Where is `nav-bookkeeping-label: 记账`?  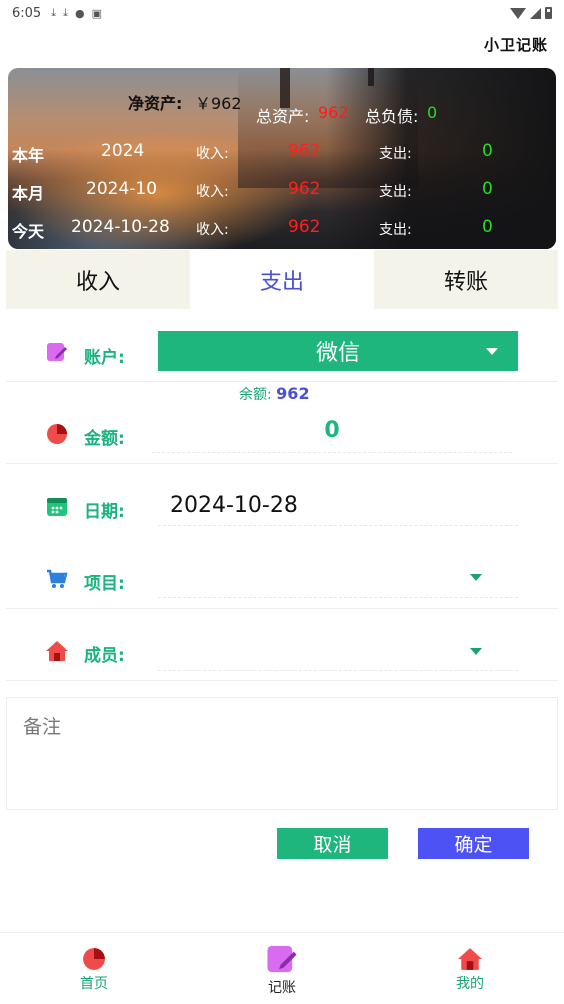
nav-bookkeeping-label: 记账 is located at coordinates (282, 988).